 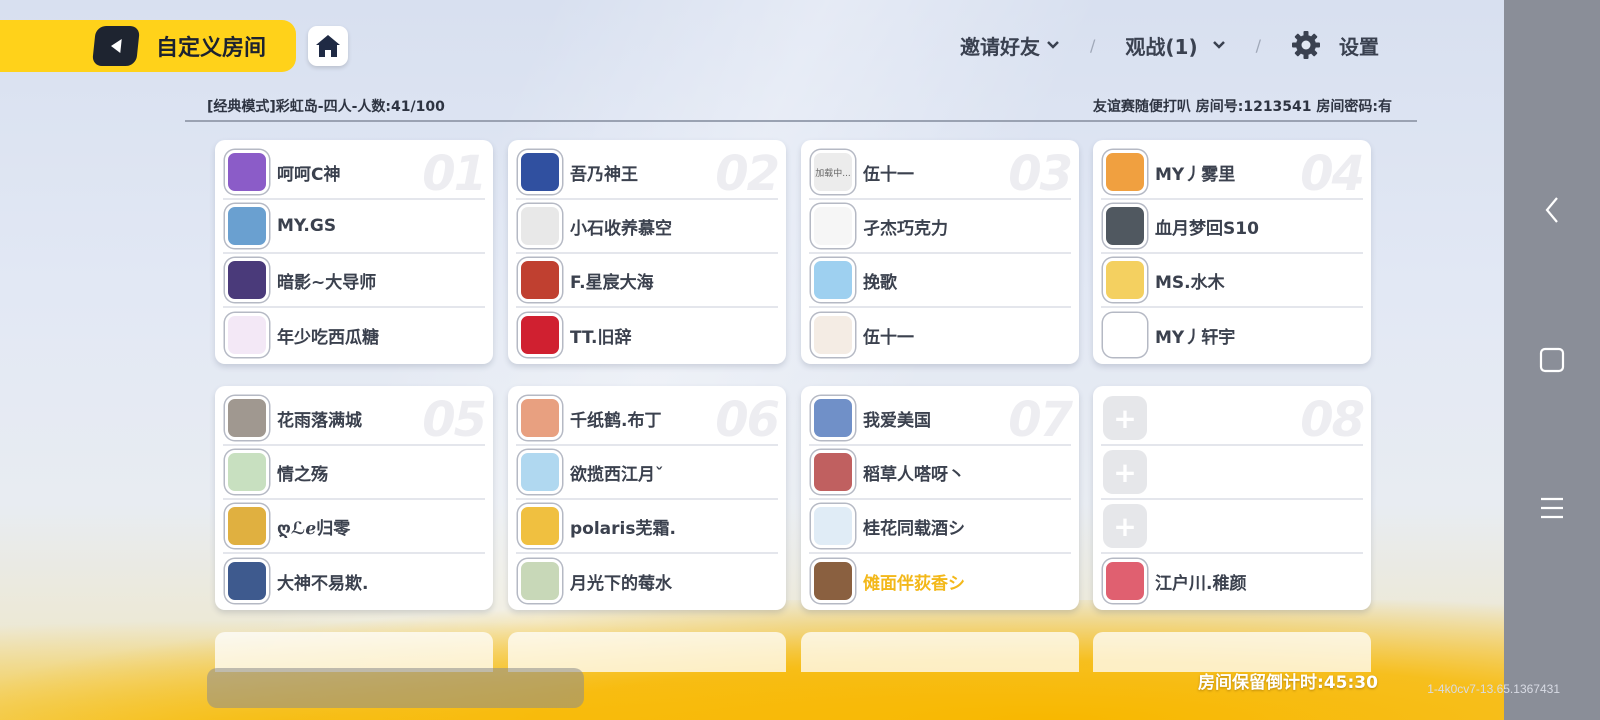 I want to click on player-slot: 江户川.稚颜, so click(x=1232, y=581).